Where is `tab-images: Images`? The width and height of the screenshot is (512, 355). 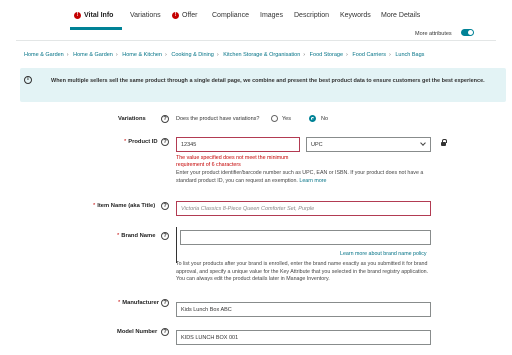
tab-images: Images is located at coordinates (271, 15).